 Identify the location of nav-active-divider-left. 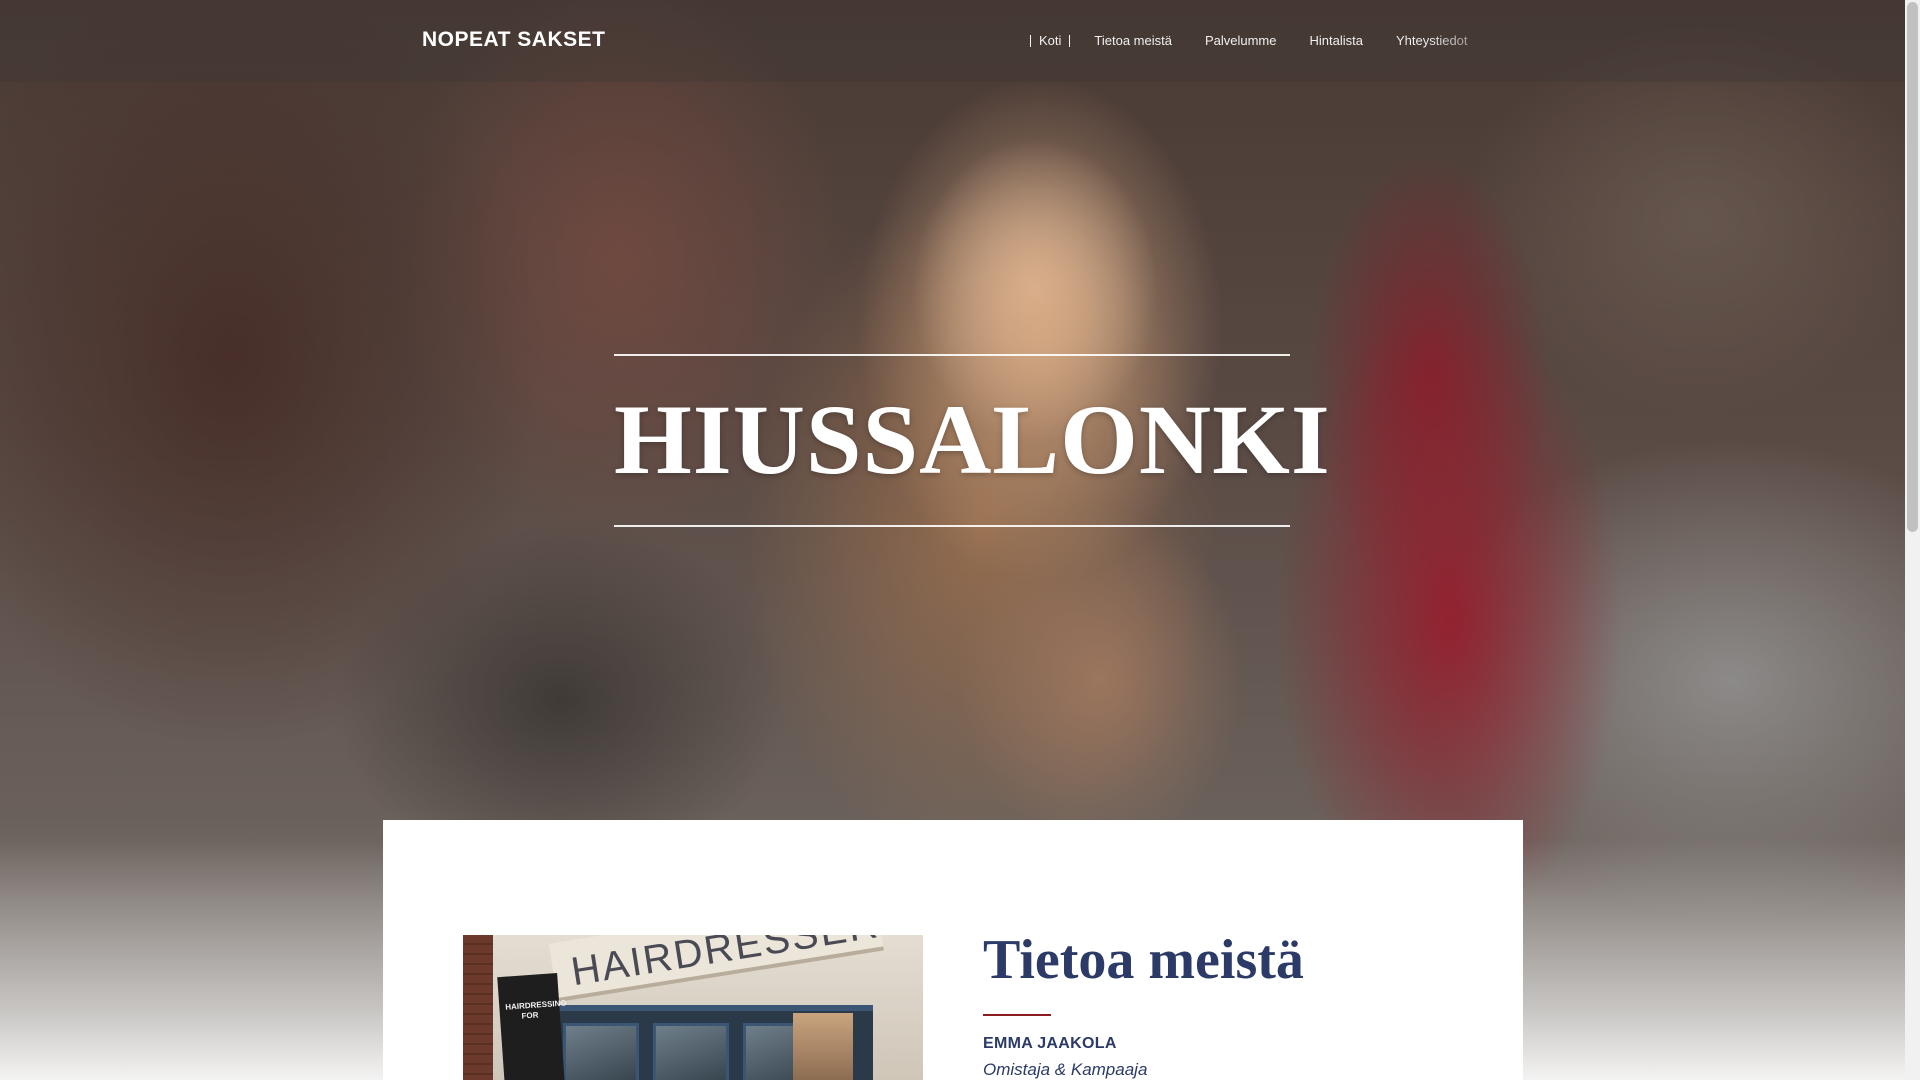
(1030, 40).